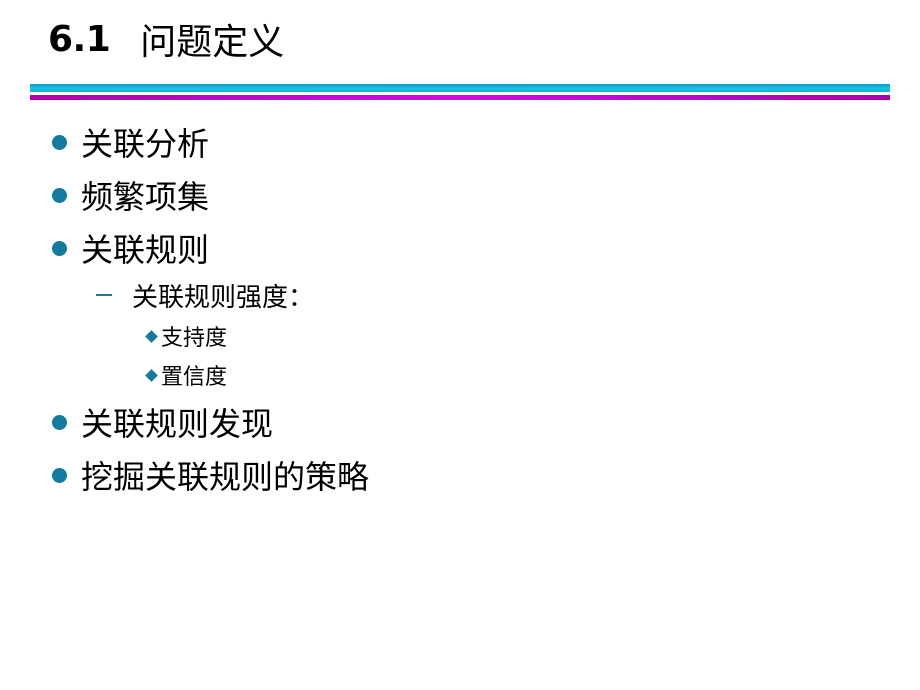 This screenshot has height=690, width=920. What do you see at coordinates (145, 250) in the screenshot?
I see `bullet-text: 关联规则` at bounding box center [145, 250].